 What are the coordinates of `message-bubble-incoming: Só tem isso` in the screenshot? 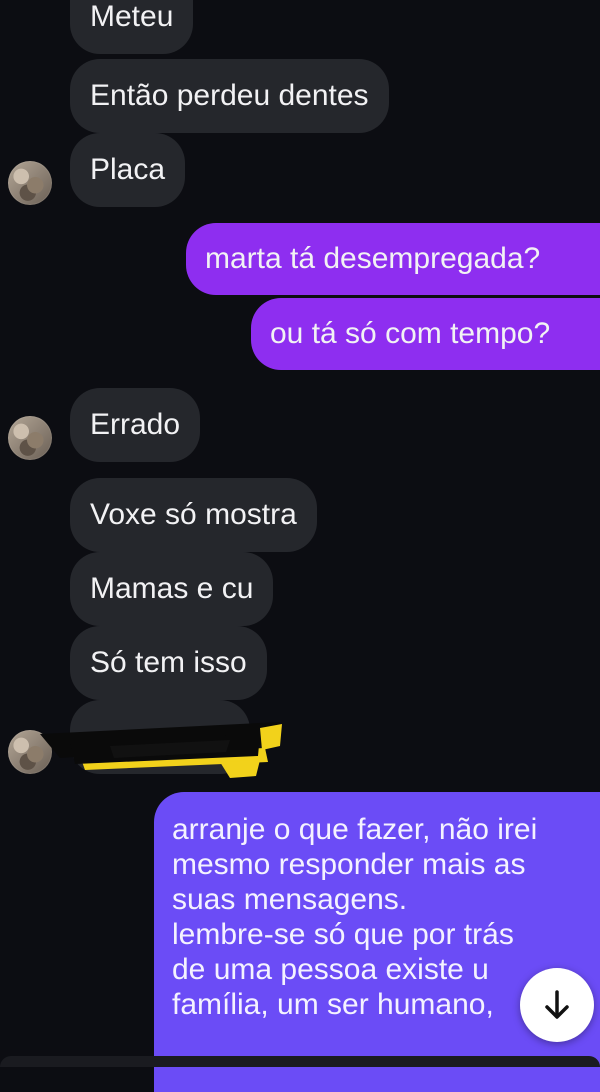 It's located at (168, 663).